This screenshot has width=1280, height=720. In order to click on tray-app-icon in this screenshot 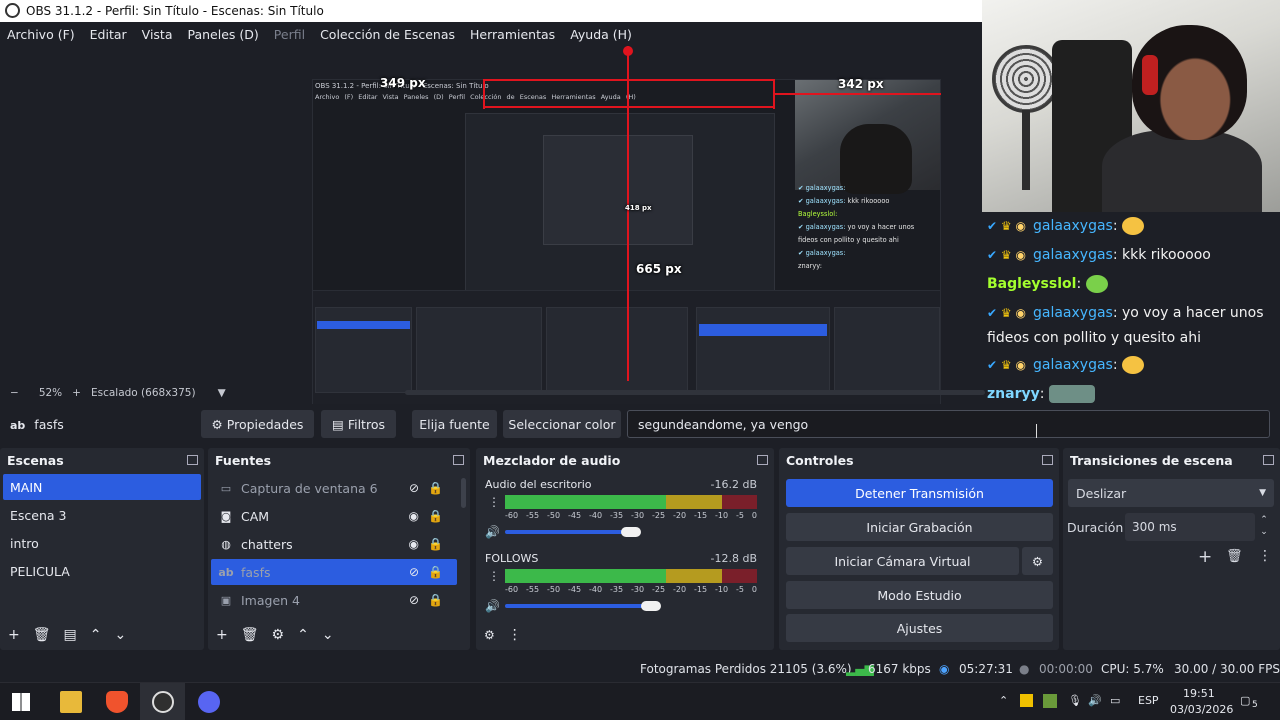, I will do `click(1026, 700)`.